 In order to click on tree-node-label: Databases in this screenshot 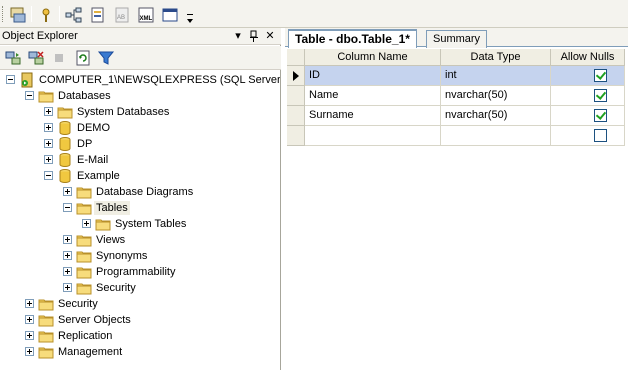, I will do `click(84, 96)`.